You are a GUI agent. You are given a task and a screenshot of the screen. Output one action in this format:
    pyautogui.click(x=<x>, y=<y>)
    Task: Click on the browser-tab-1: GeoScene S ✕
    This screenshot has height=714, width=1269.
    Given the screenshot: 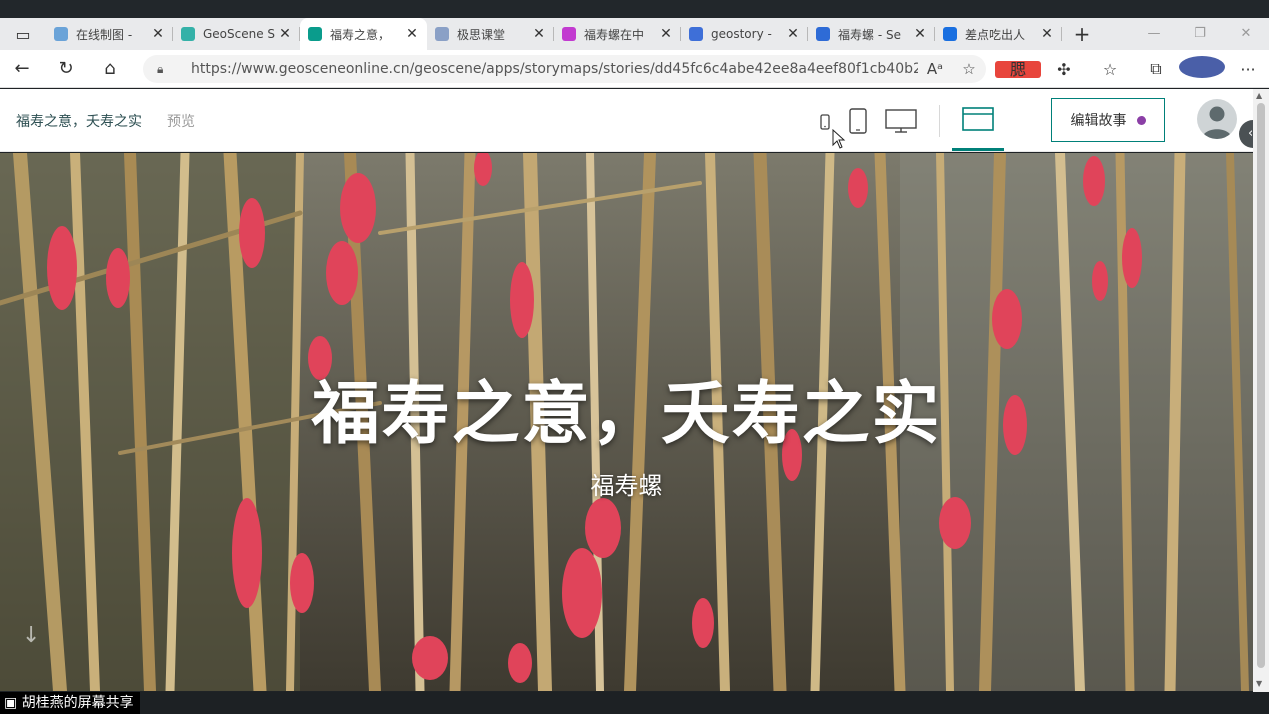 What is the action you would take?
    pyautogui.click(x=236, y=34)
    